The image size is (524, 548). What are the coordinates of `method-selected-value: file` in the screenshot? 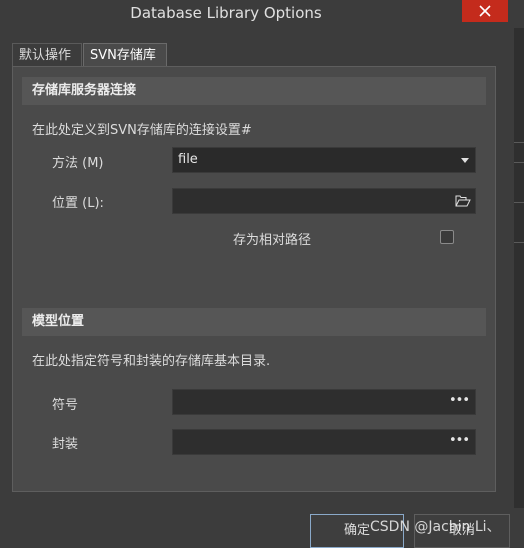 It's located at (188, 159).